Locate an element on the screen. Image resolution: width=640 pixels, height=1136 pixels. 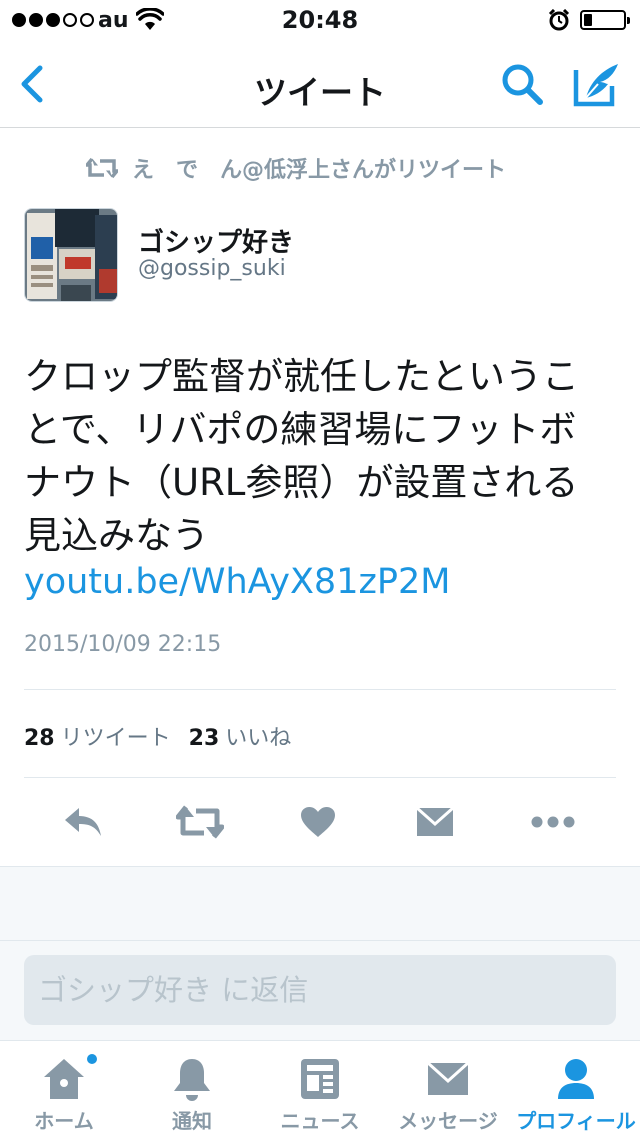
reply-bar: ゴシップ好き に返信 is located at coordinates (320, 990).